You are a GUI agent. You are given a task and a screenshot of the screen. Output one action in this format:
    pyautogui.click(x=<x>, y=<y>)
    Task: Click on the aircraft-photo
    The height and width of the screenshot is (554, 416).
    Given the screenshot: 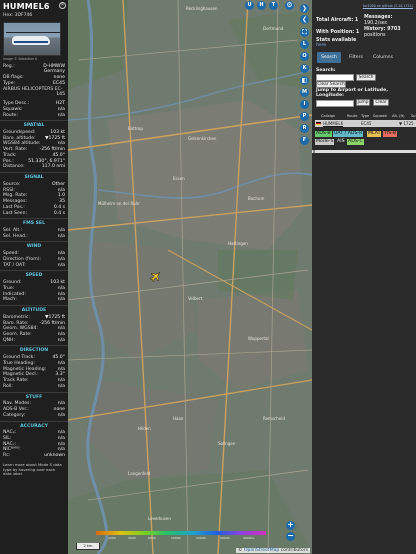 What is the action you would take?
    pyautogui.click(x=32, y=38)
    